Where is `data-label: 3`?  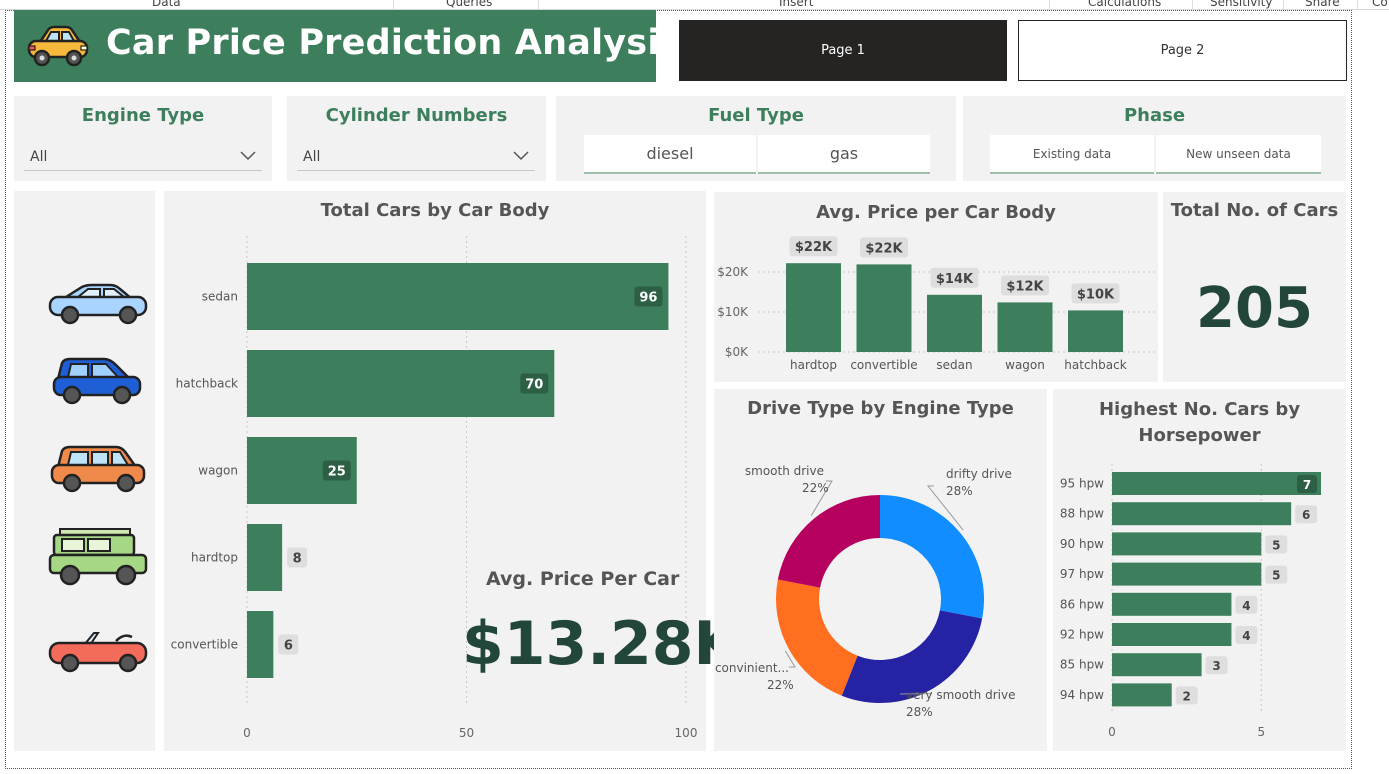
data-label: 3 is located at coordinates (1216, 666).